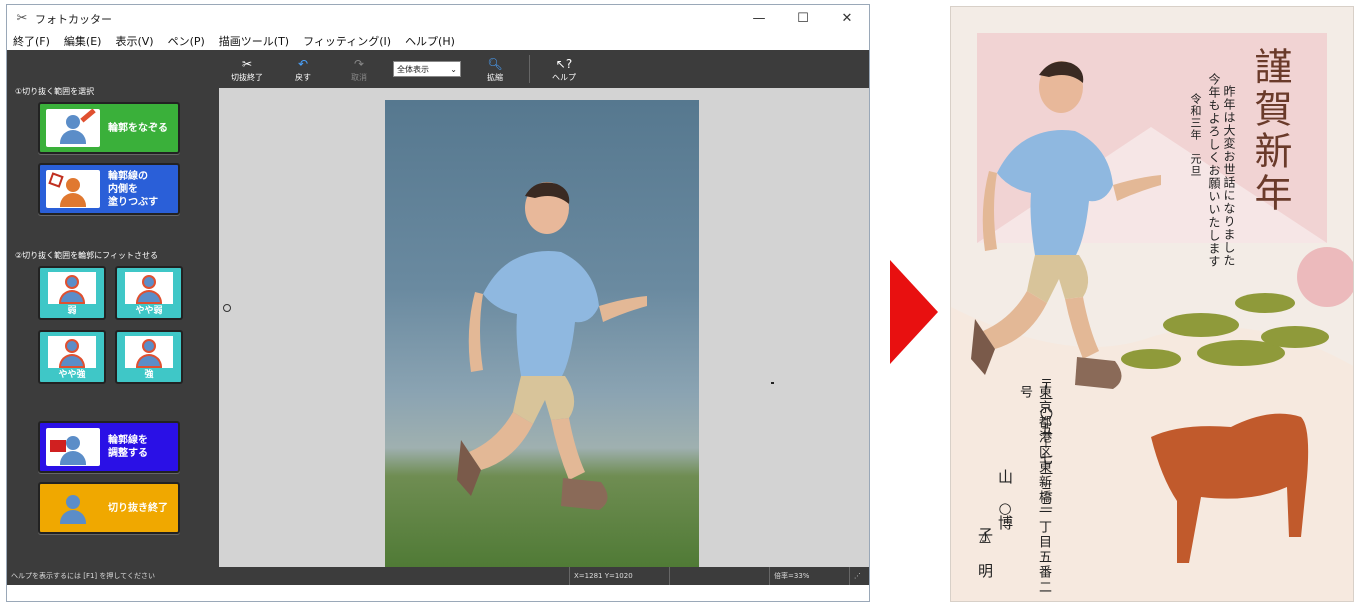 The height and width of the screenshot is (606, 1360). I want to click on status-zoom: 倍率=33%, so click(809, 576).